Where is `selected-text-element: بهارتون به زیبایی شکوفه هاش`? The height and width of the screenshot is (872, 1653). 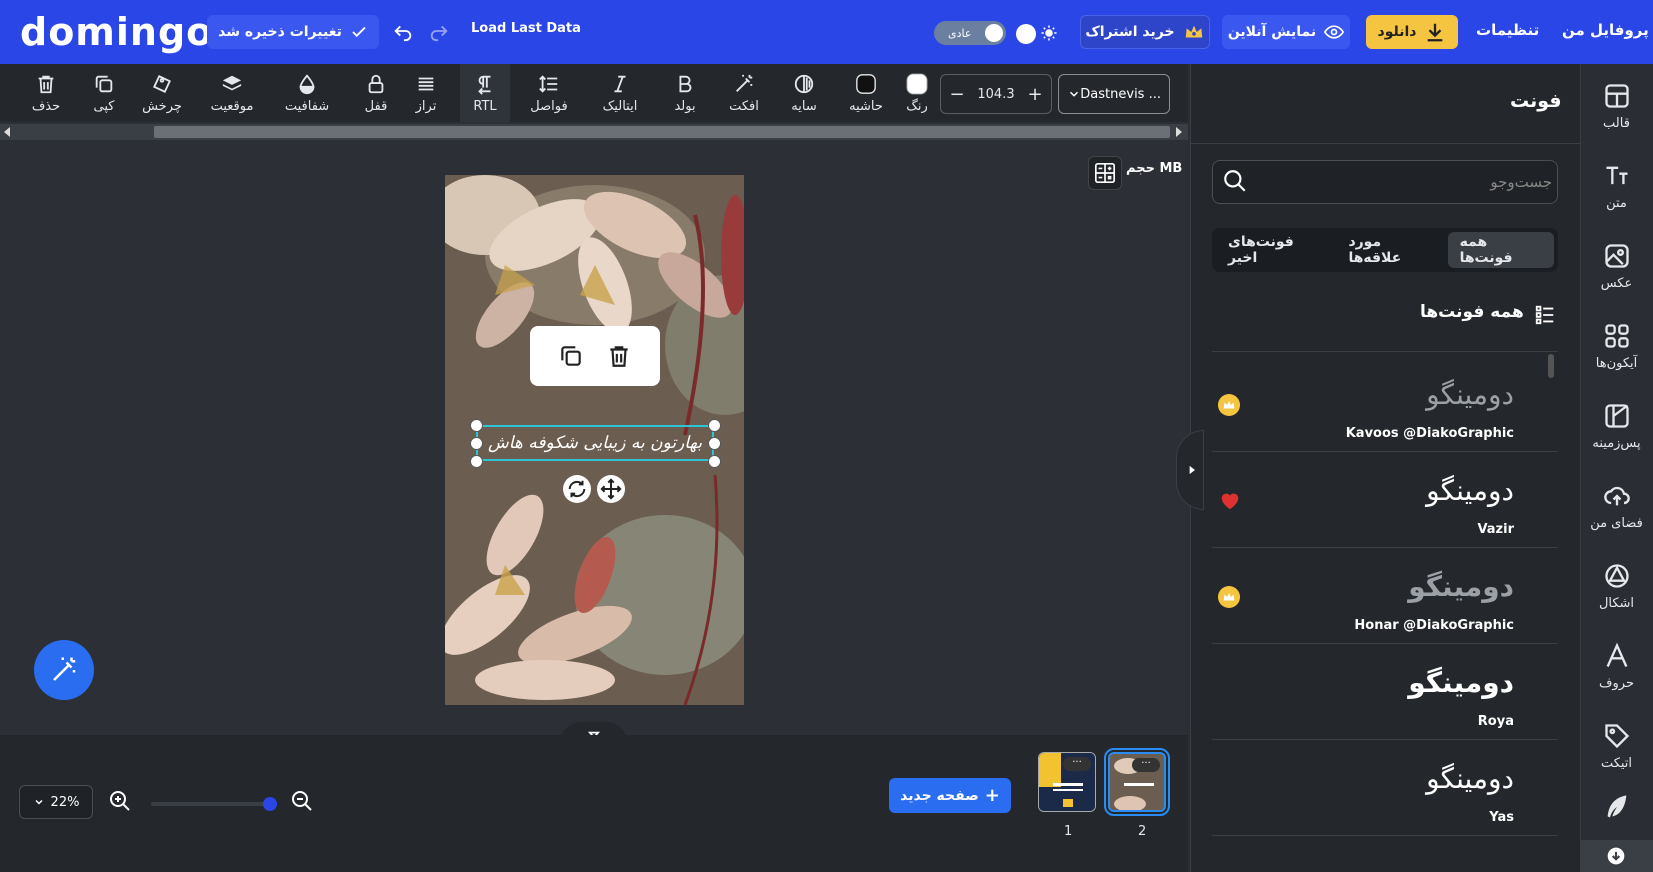
selected-text-element: بهارتون به زیبایی شکوفه هاش is located at coordinates (595, 443).